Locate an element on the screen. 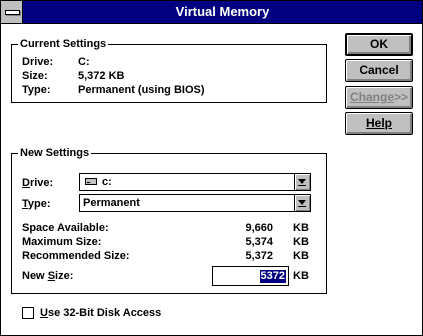 The width and height of the screenshot is (423, 336). change-button: Change>> is located at coordinates (379, 97).